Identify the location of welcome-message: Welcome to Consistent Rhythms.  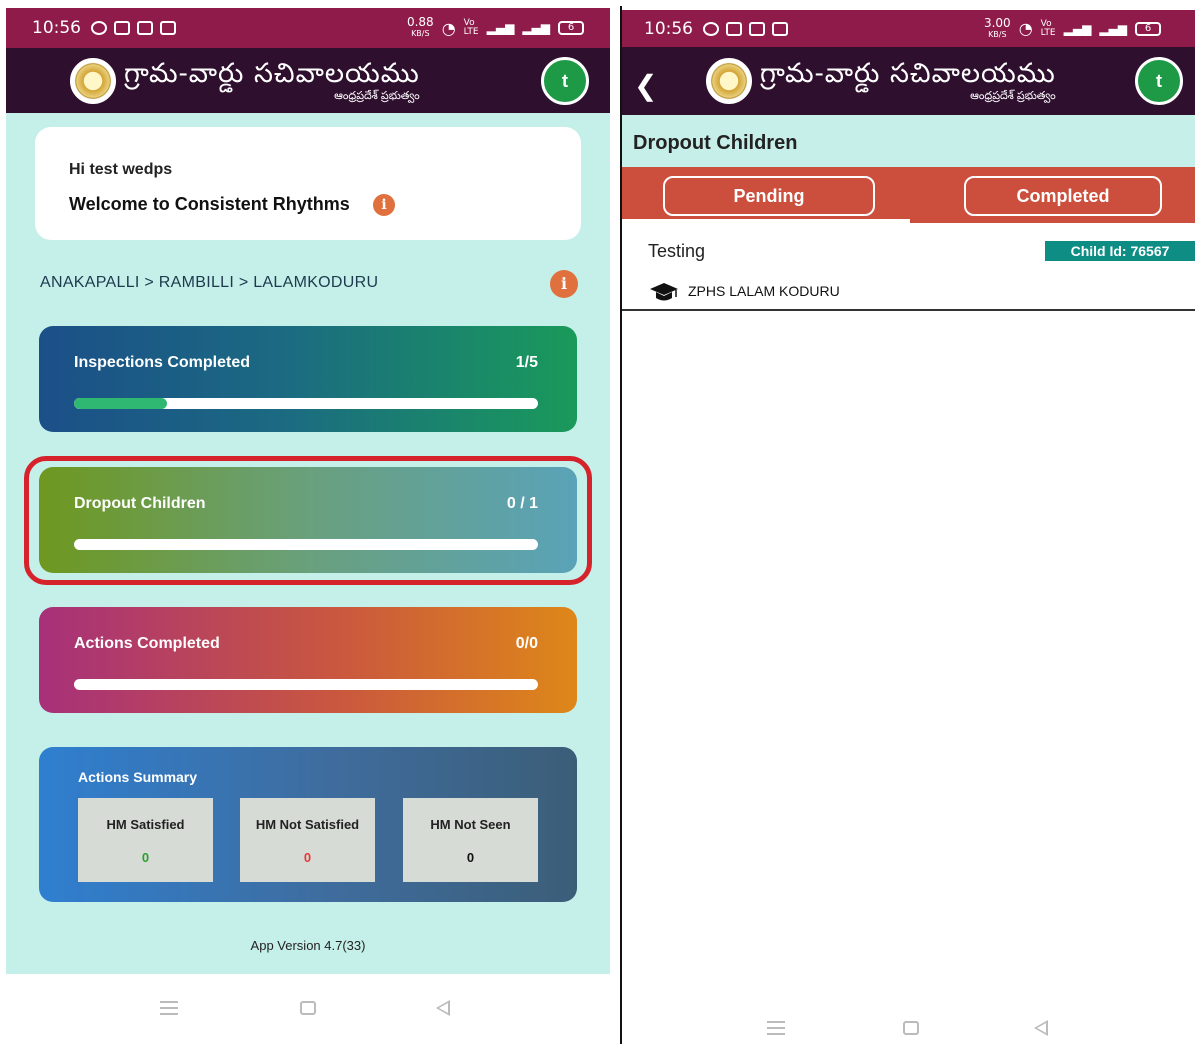
(209, 204).